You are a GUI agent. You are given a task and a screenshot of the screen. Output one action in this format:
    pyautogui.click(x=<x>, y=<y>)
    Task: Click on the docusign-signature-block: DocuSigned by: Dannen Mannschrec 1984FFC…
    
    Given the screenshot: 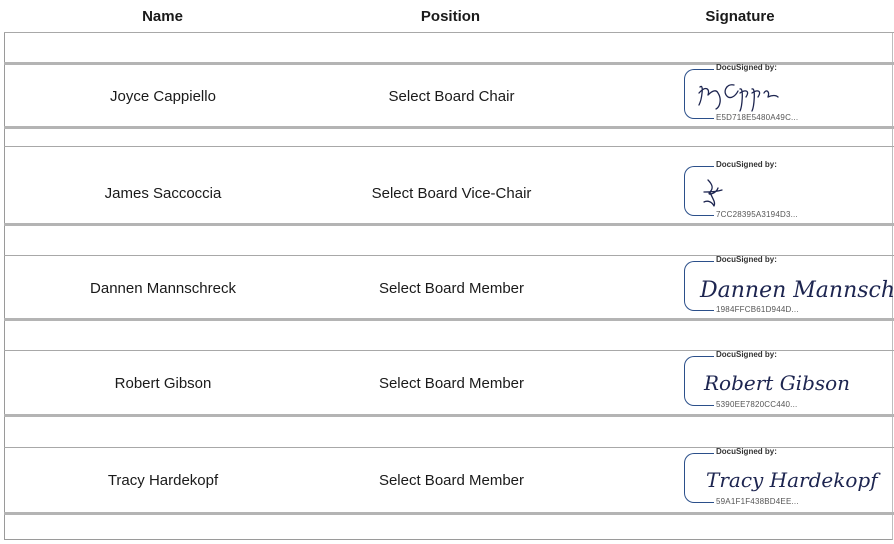 What is the action you would take?
    pyautogui.click(x=789, y=284)
    